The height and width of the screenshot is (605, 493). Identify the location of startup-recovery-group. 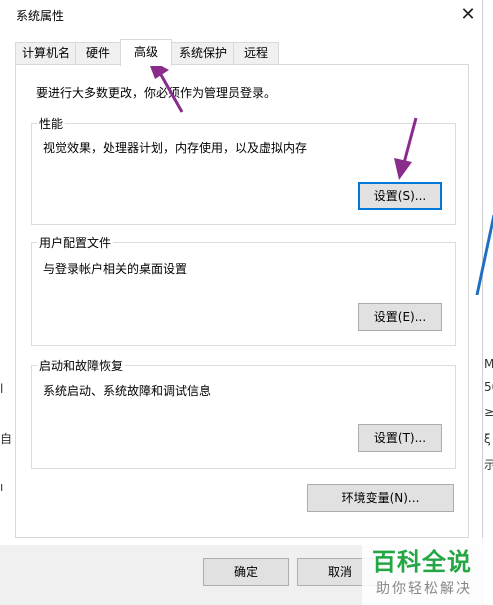
(243, 417).